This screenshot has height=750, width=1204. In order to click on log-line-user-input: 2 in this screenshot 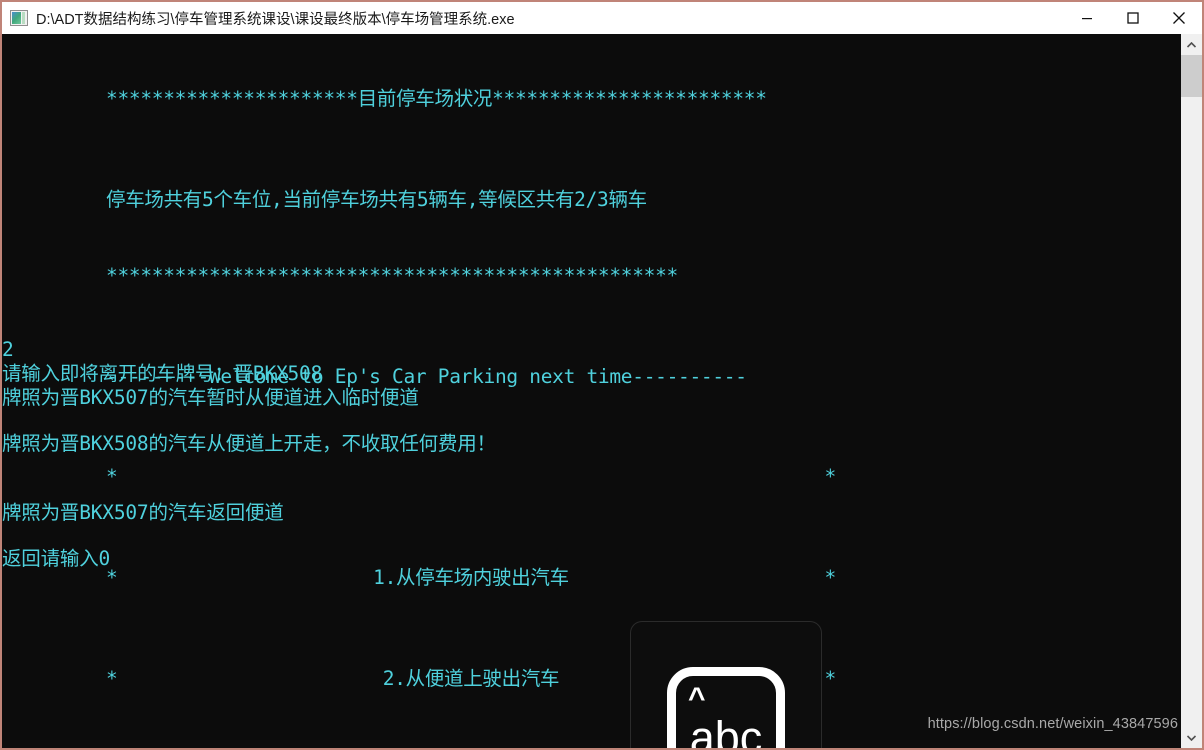, I will do `click(8, 349)`.